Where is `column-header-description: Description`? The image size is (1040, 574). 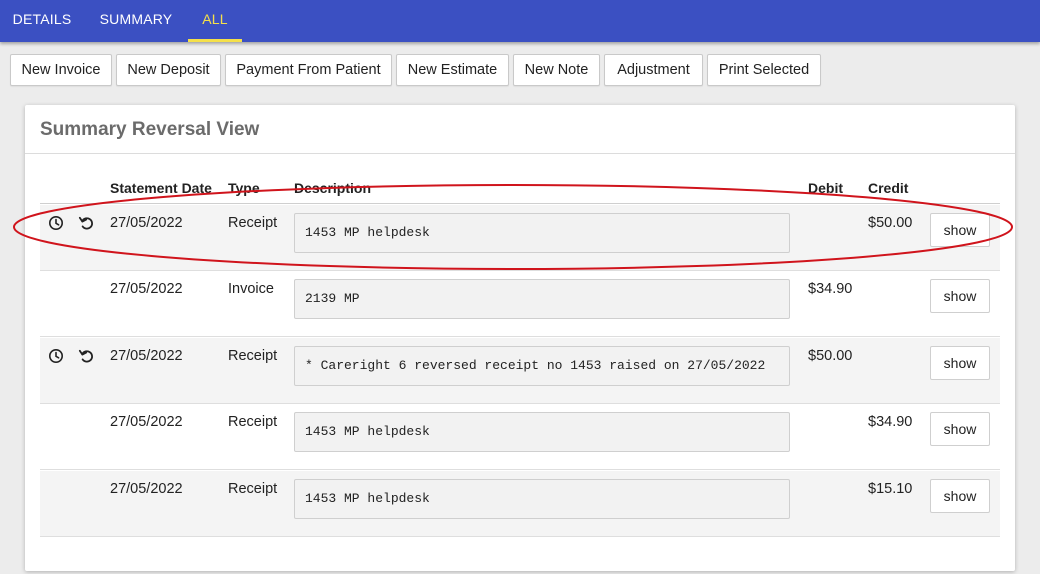 column-header-description: Description is located at coordinates (332, 188).